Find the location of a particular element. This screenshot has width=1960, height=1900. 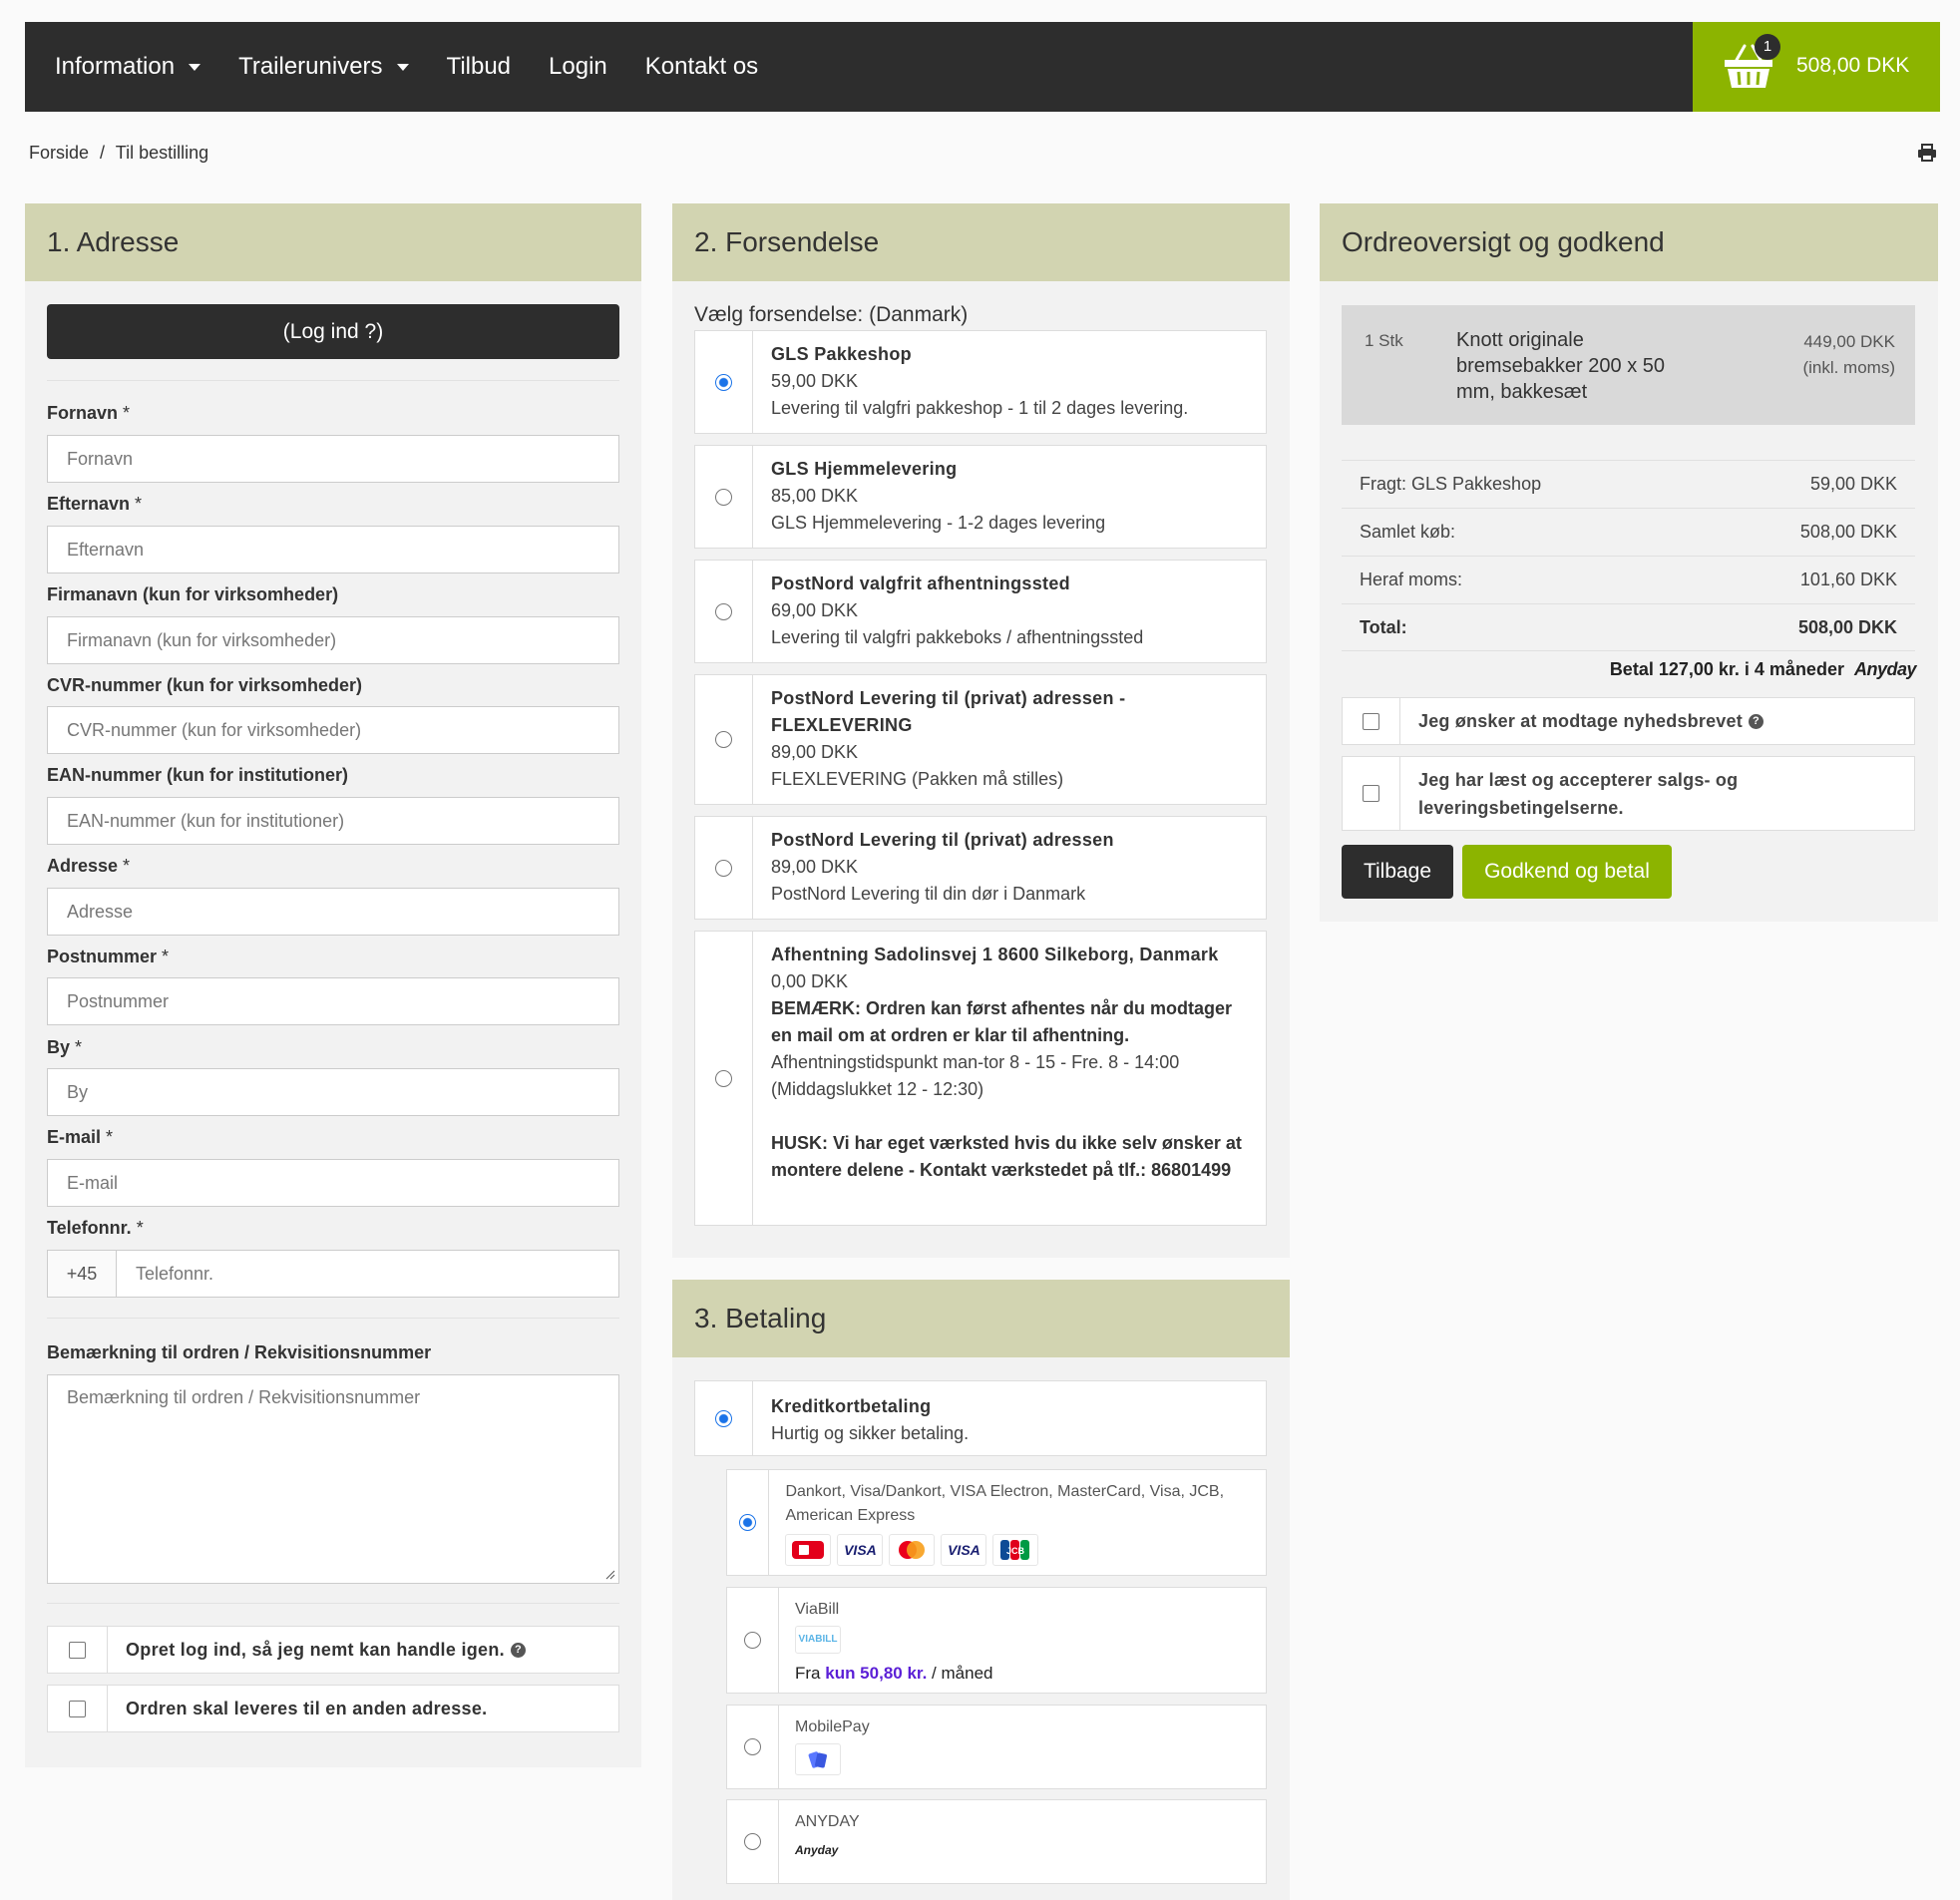

payment-radio-selected is located at coordinates (723, 1418).